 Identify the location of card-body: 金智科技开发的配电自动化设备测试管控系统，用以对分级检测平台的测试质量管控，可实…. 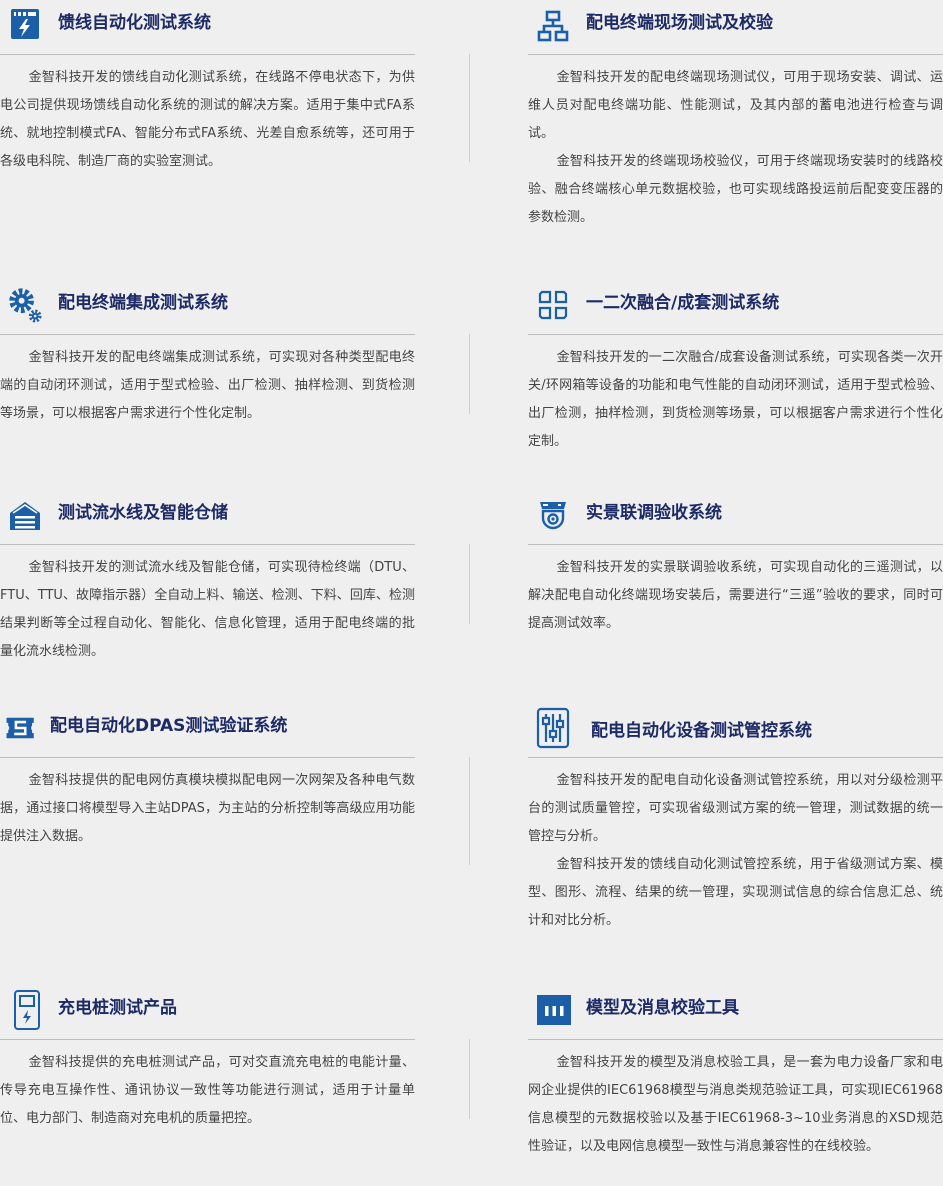
(735, 851).